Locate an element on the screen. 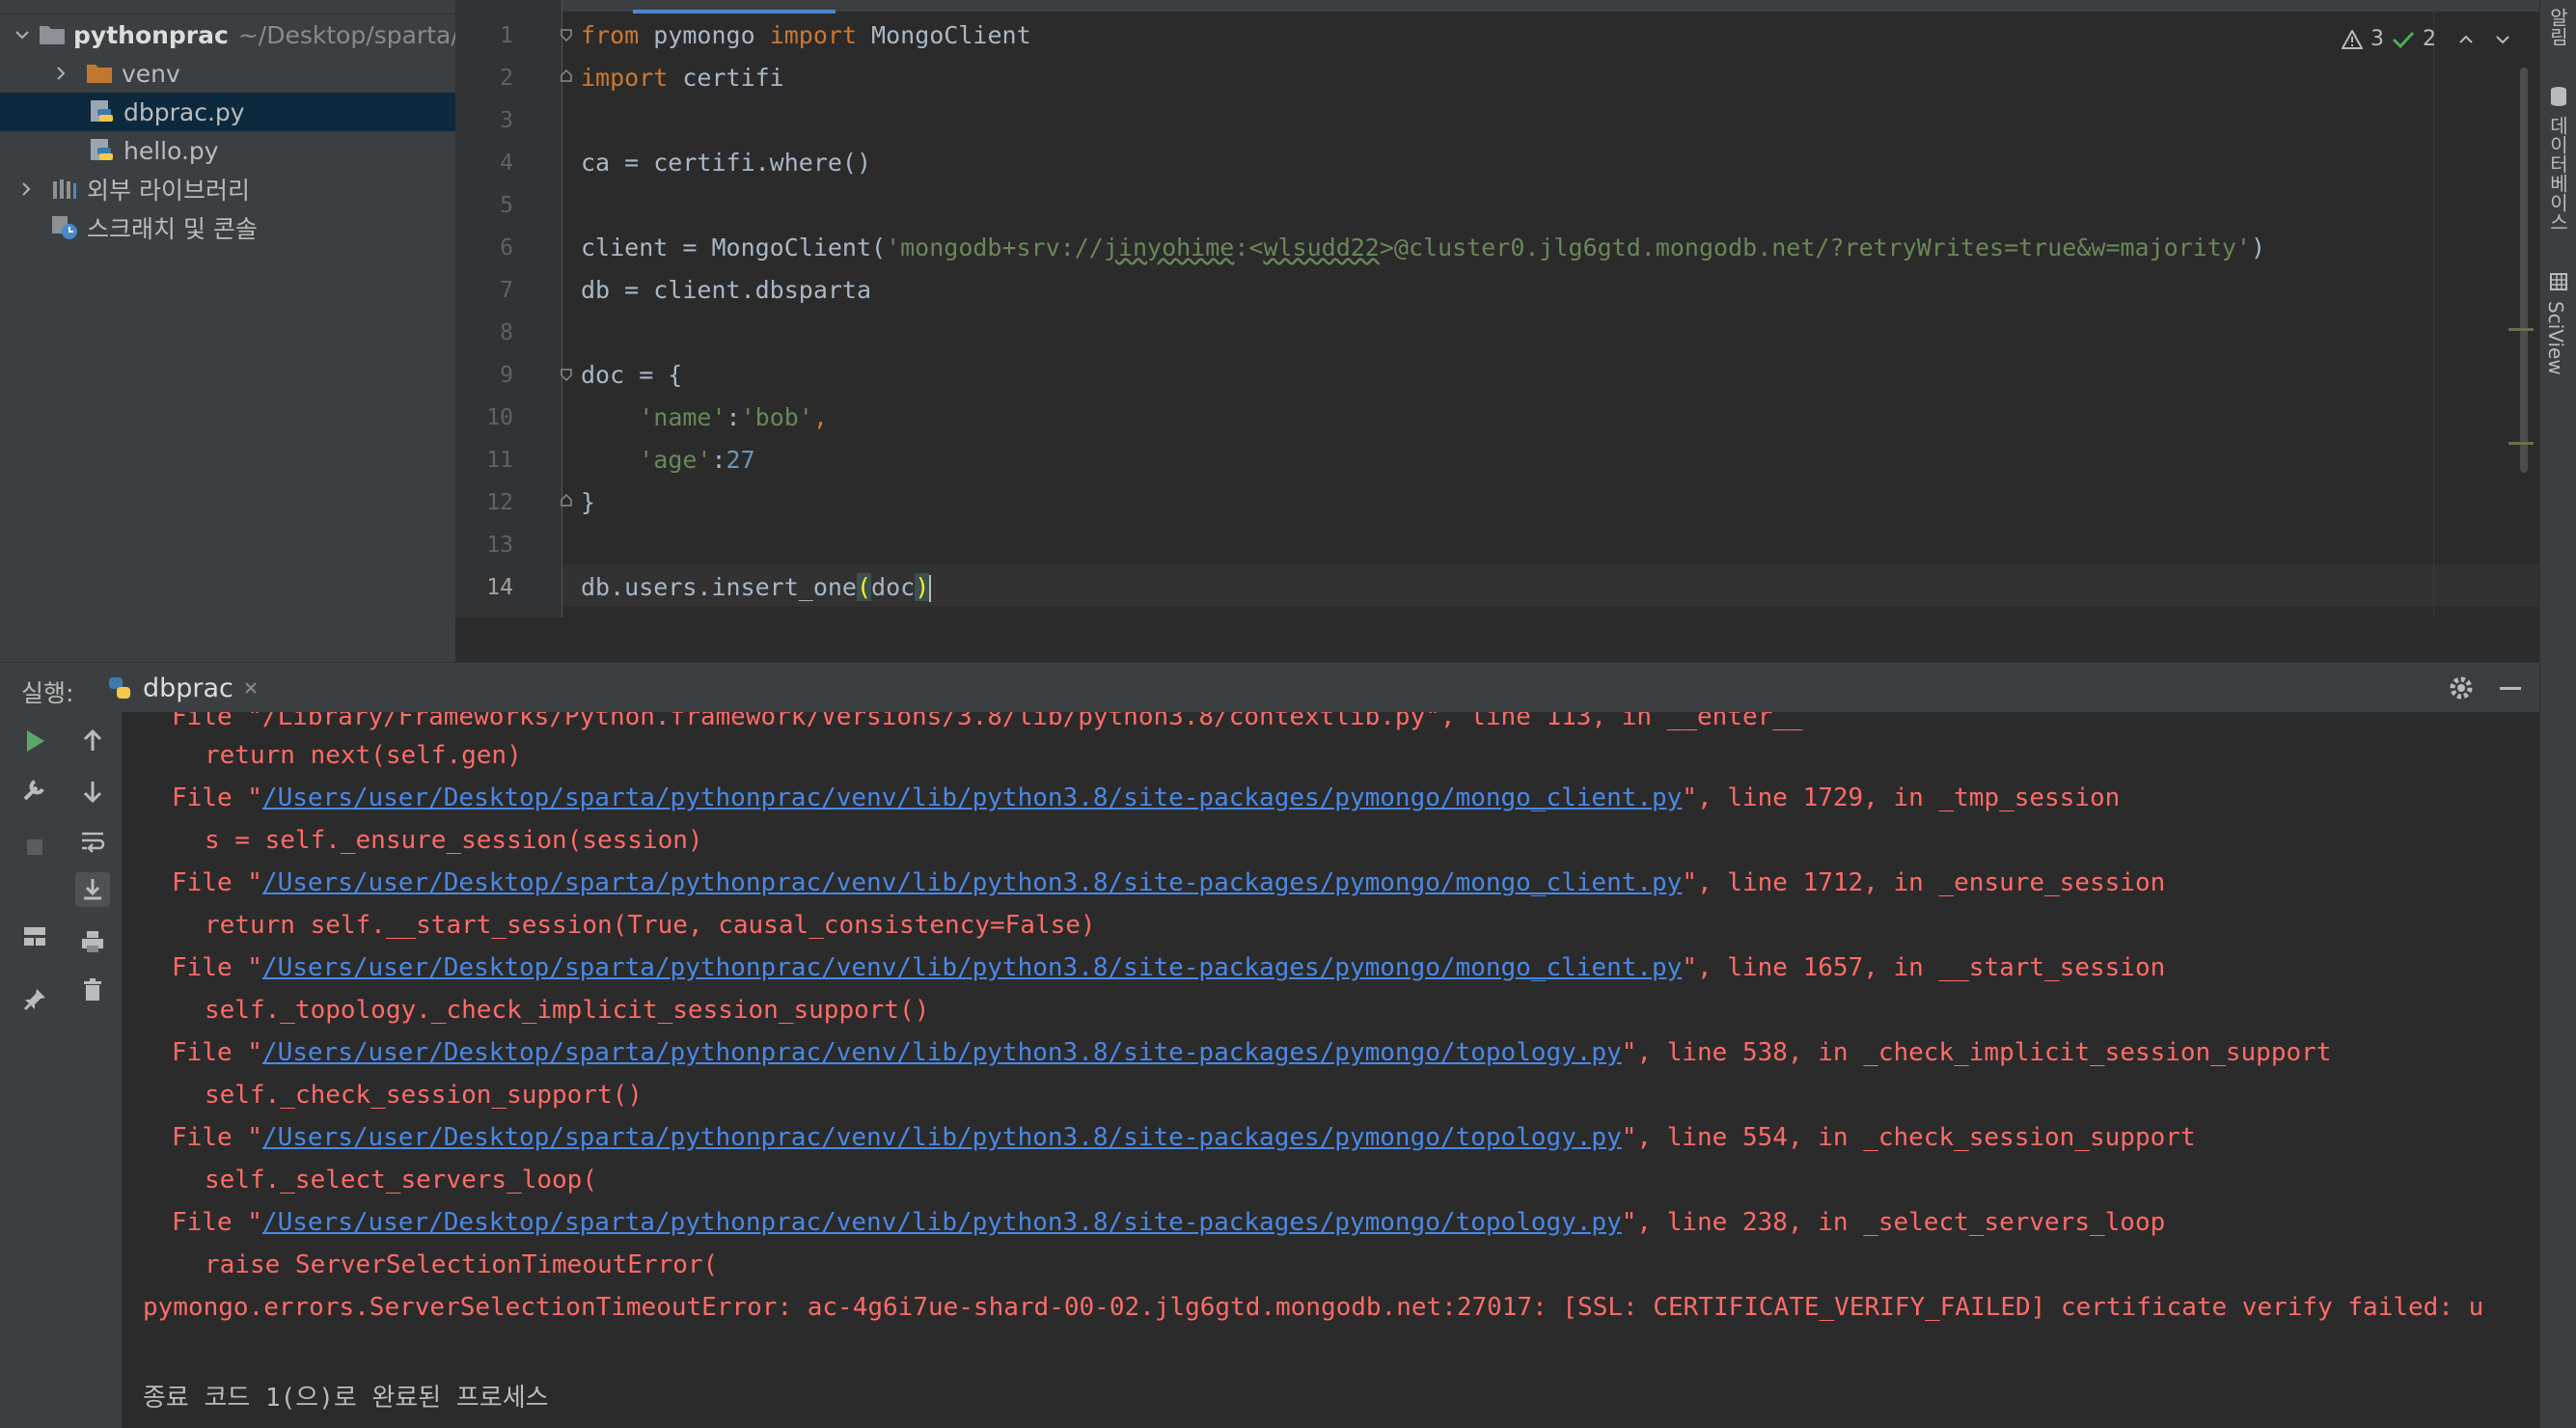  down-stack-button is located at coordinates (93, 792).